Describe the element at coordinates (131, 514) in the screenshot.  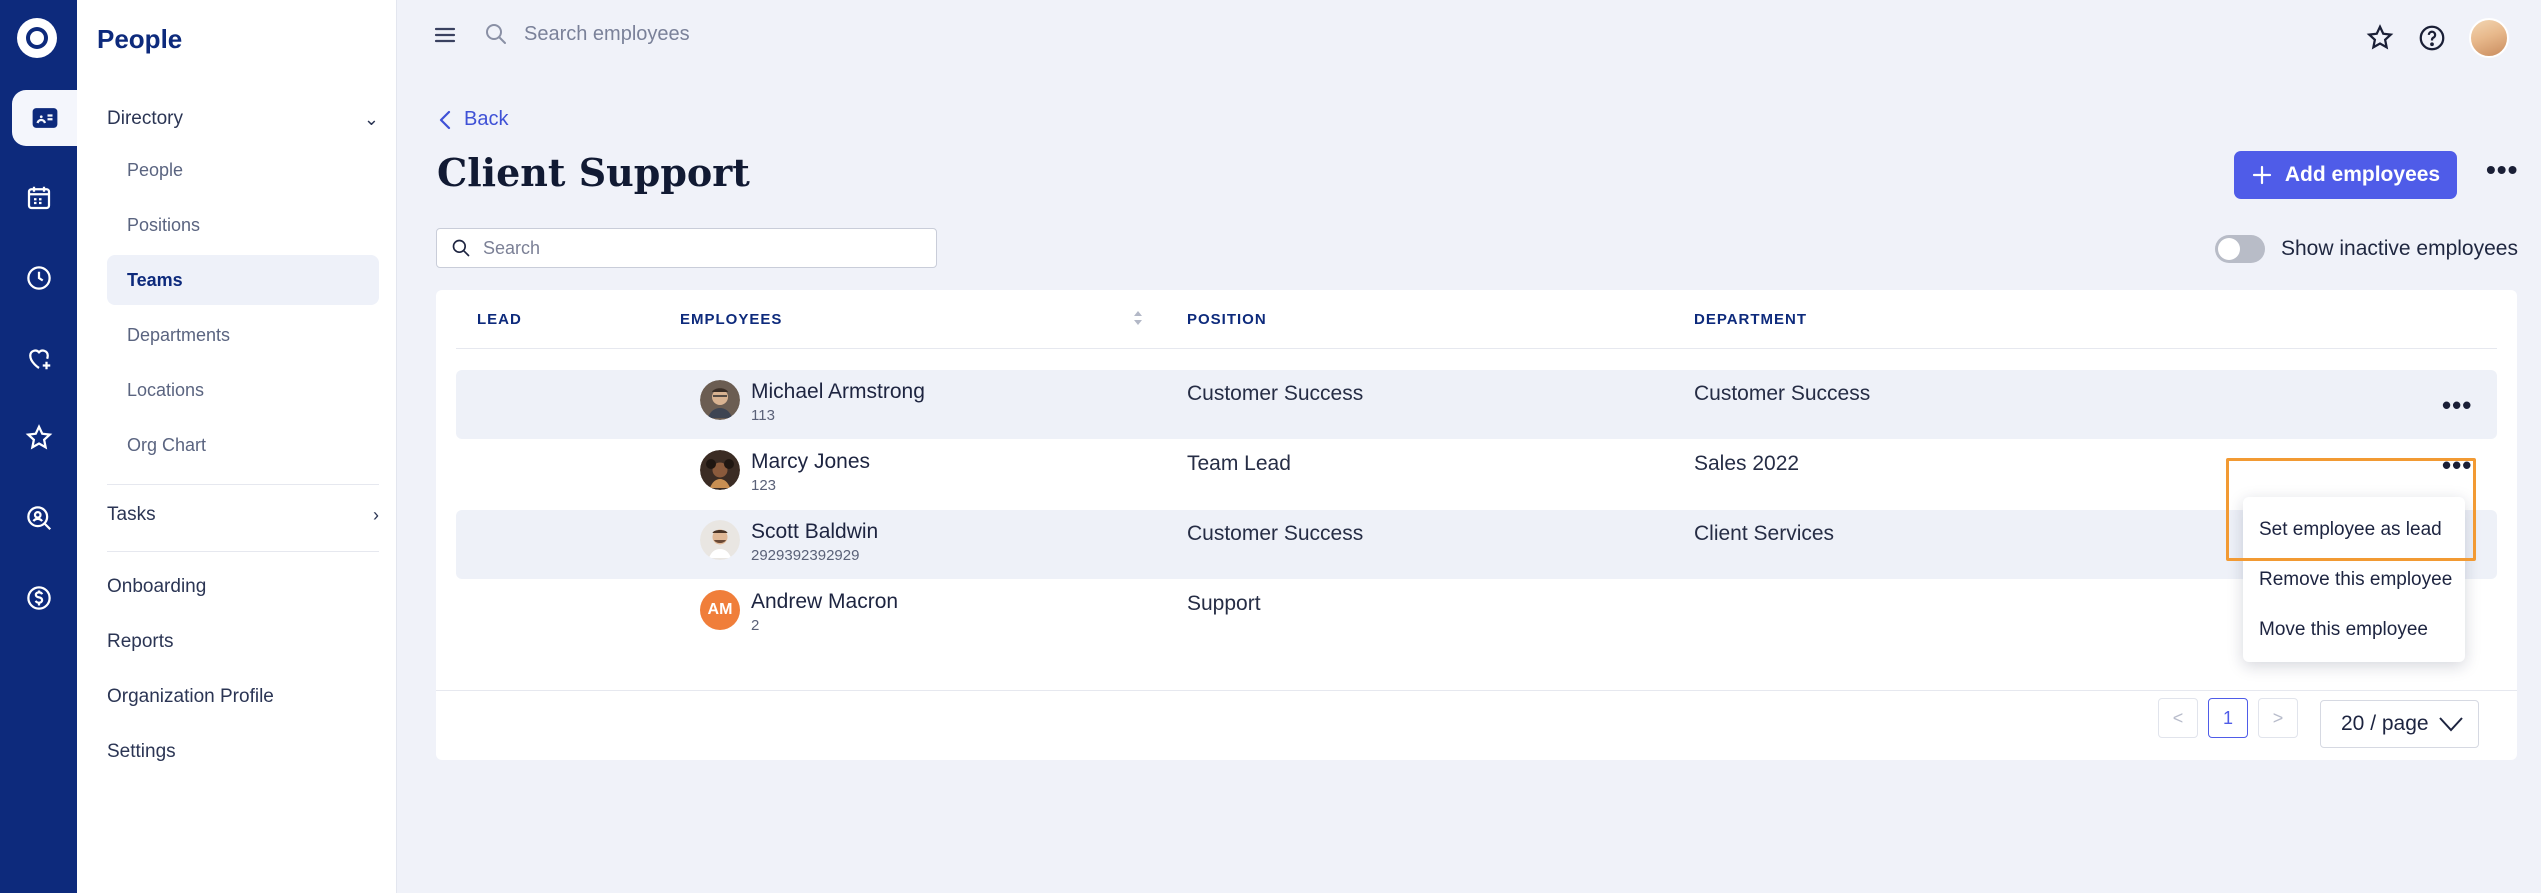
I see `nav-tasks-label: Tasks` at that location.